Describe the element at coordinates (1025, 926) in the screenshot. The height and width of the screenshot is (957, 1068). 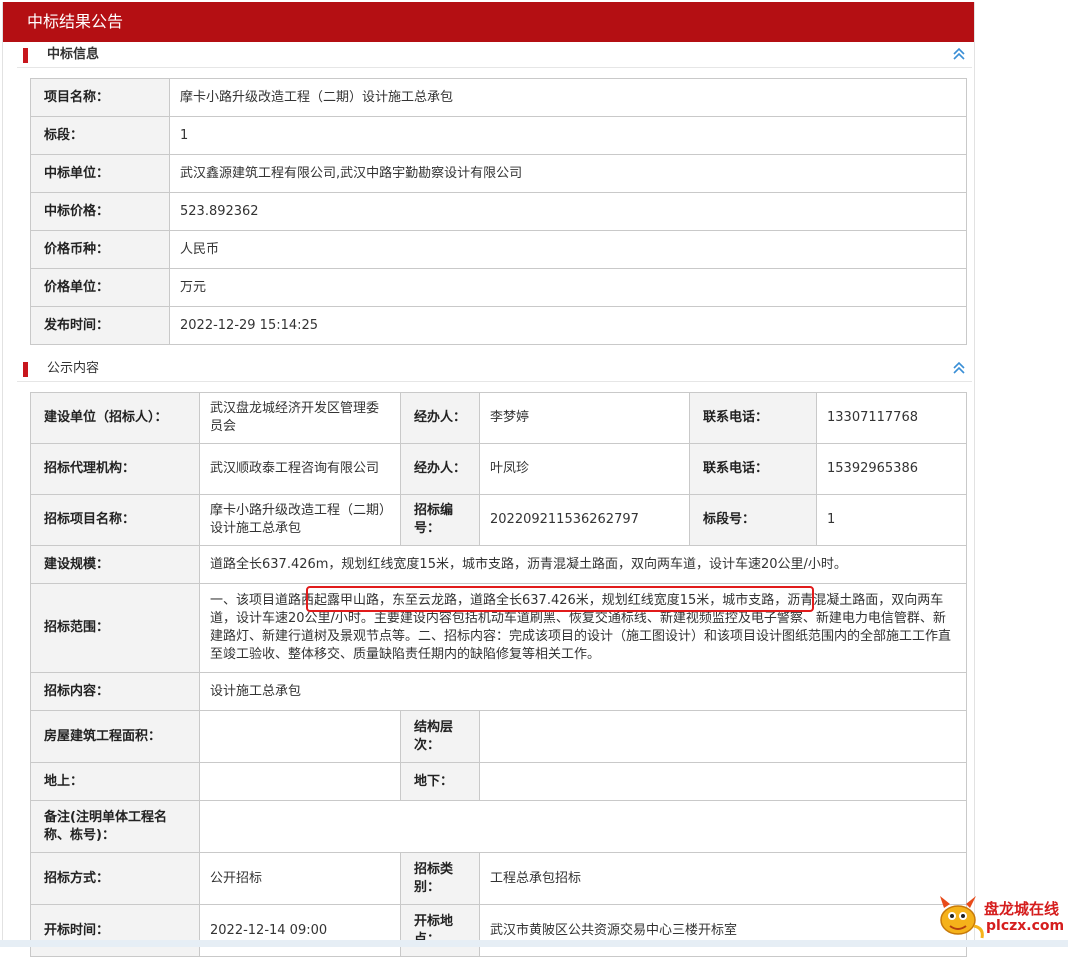
I see `watermark-url: plczx.com` at that location.